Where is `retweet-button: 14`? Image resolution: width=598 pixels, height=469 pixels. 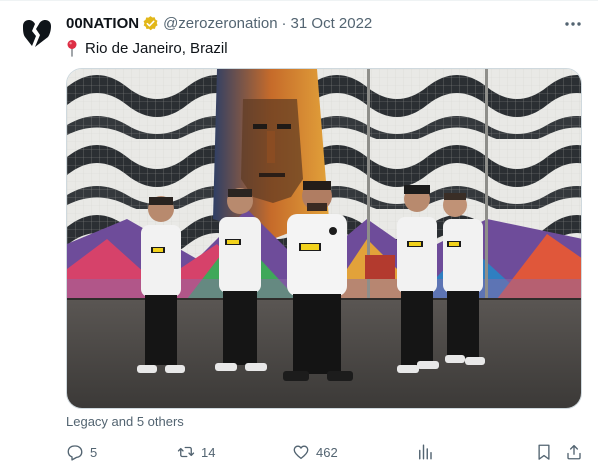 retweet-button: 14 is located at coordinates (196, 452).